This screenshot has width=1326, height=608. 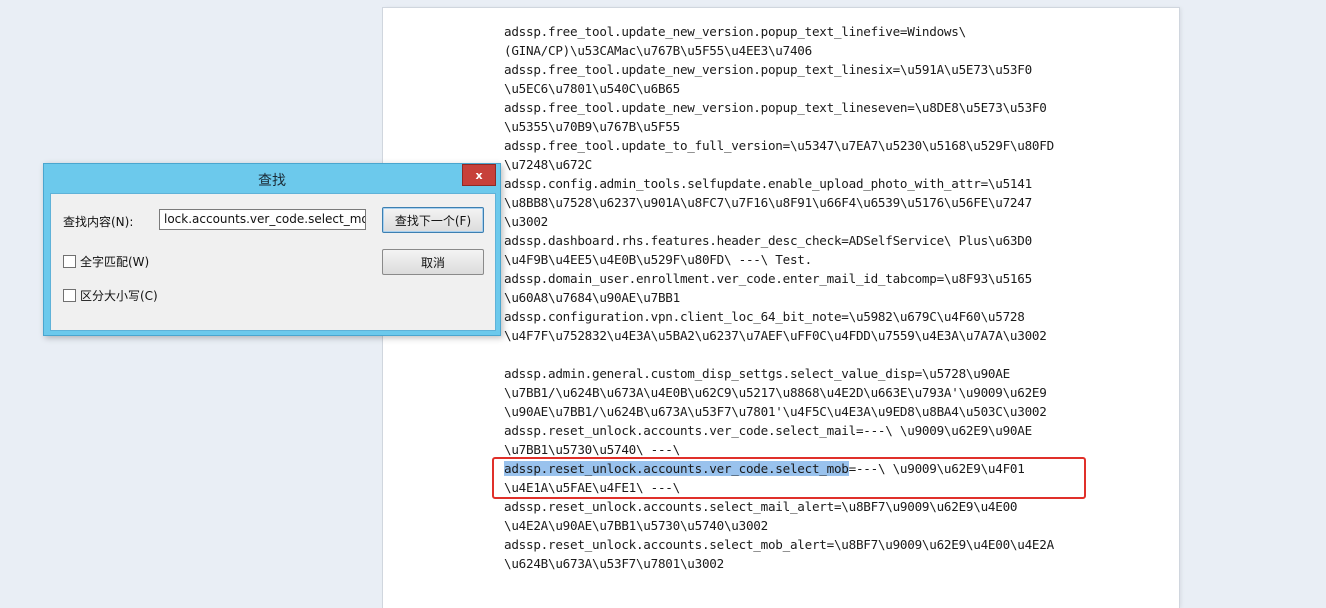 I want to click on find-input: lock.accounts.ver_code.select_mob, so click(x=262, y=219).